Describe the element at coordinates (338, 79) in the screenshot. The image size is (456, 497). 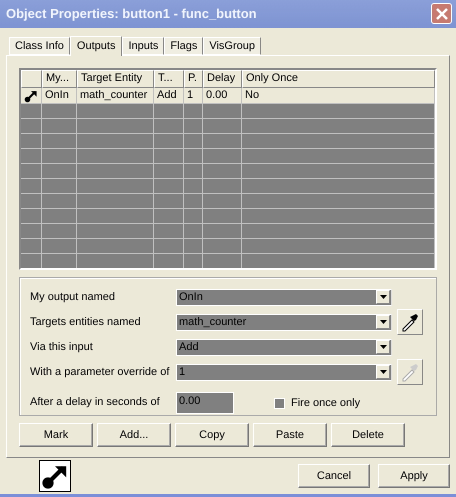
I see `column-header: Only Once` at that location.